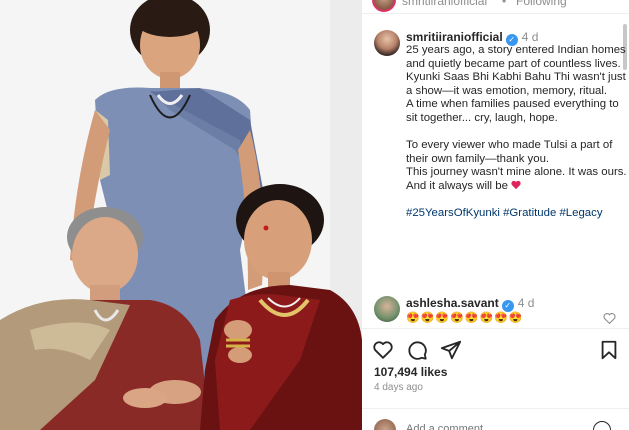 The image size is (629, 430). What do you see at coordinates (495, 7) in the screenshot?
I see `post-header: smritiiraniofficial • Following` at bounding box center [495, 7].